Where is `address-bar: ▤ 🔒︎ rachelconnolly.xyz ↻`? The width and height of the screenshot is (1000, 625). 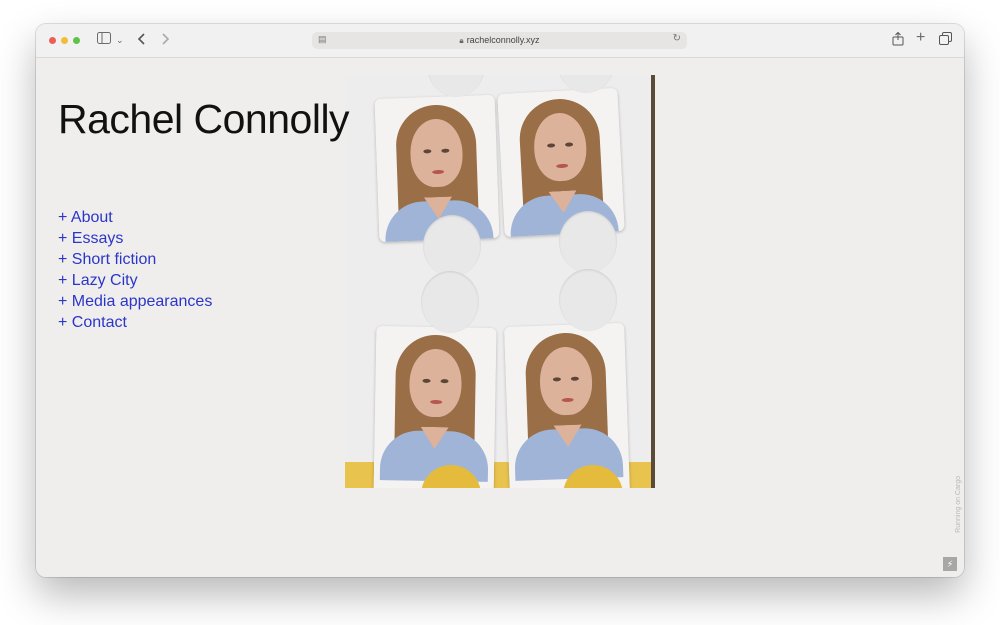
address-bar: ▤ 🔒︎ rachelconnolly.xyz ↻ is located at coordinates (499, 40).